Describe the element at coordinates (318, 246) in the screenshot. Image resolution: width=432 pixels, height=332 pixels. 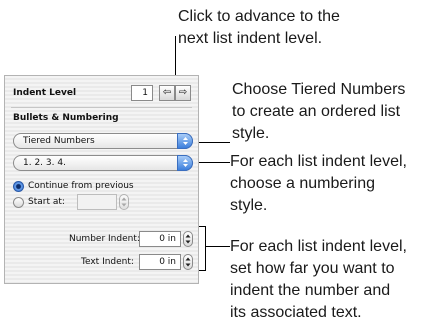
I see `callout-indent-line-1: For each list indent level,` at that location.